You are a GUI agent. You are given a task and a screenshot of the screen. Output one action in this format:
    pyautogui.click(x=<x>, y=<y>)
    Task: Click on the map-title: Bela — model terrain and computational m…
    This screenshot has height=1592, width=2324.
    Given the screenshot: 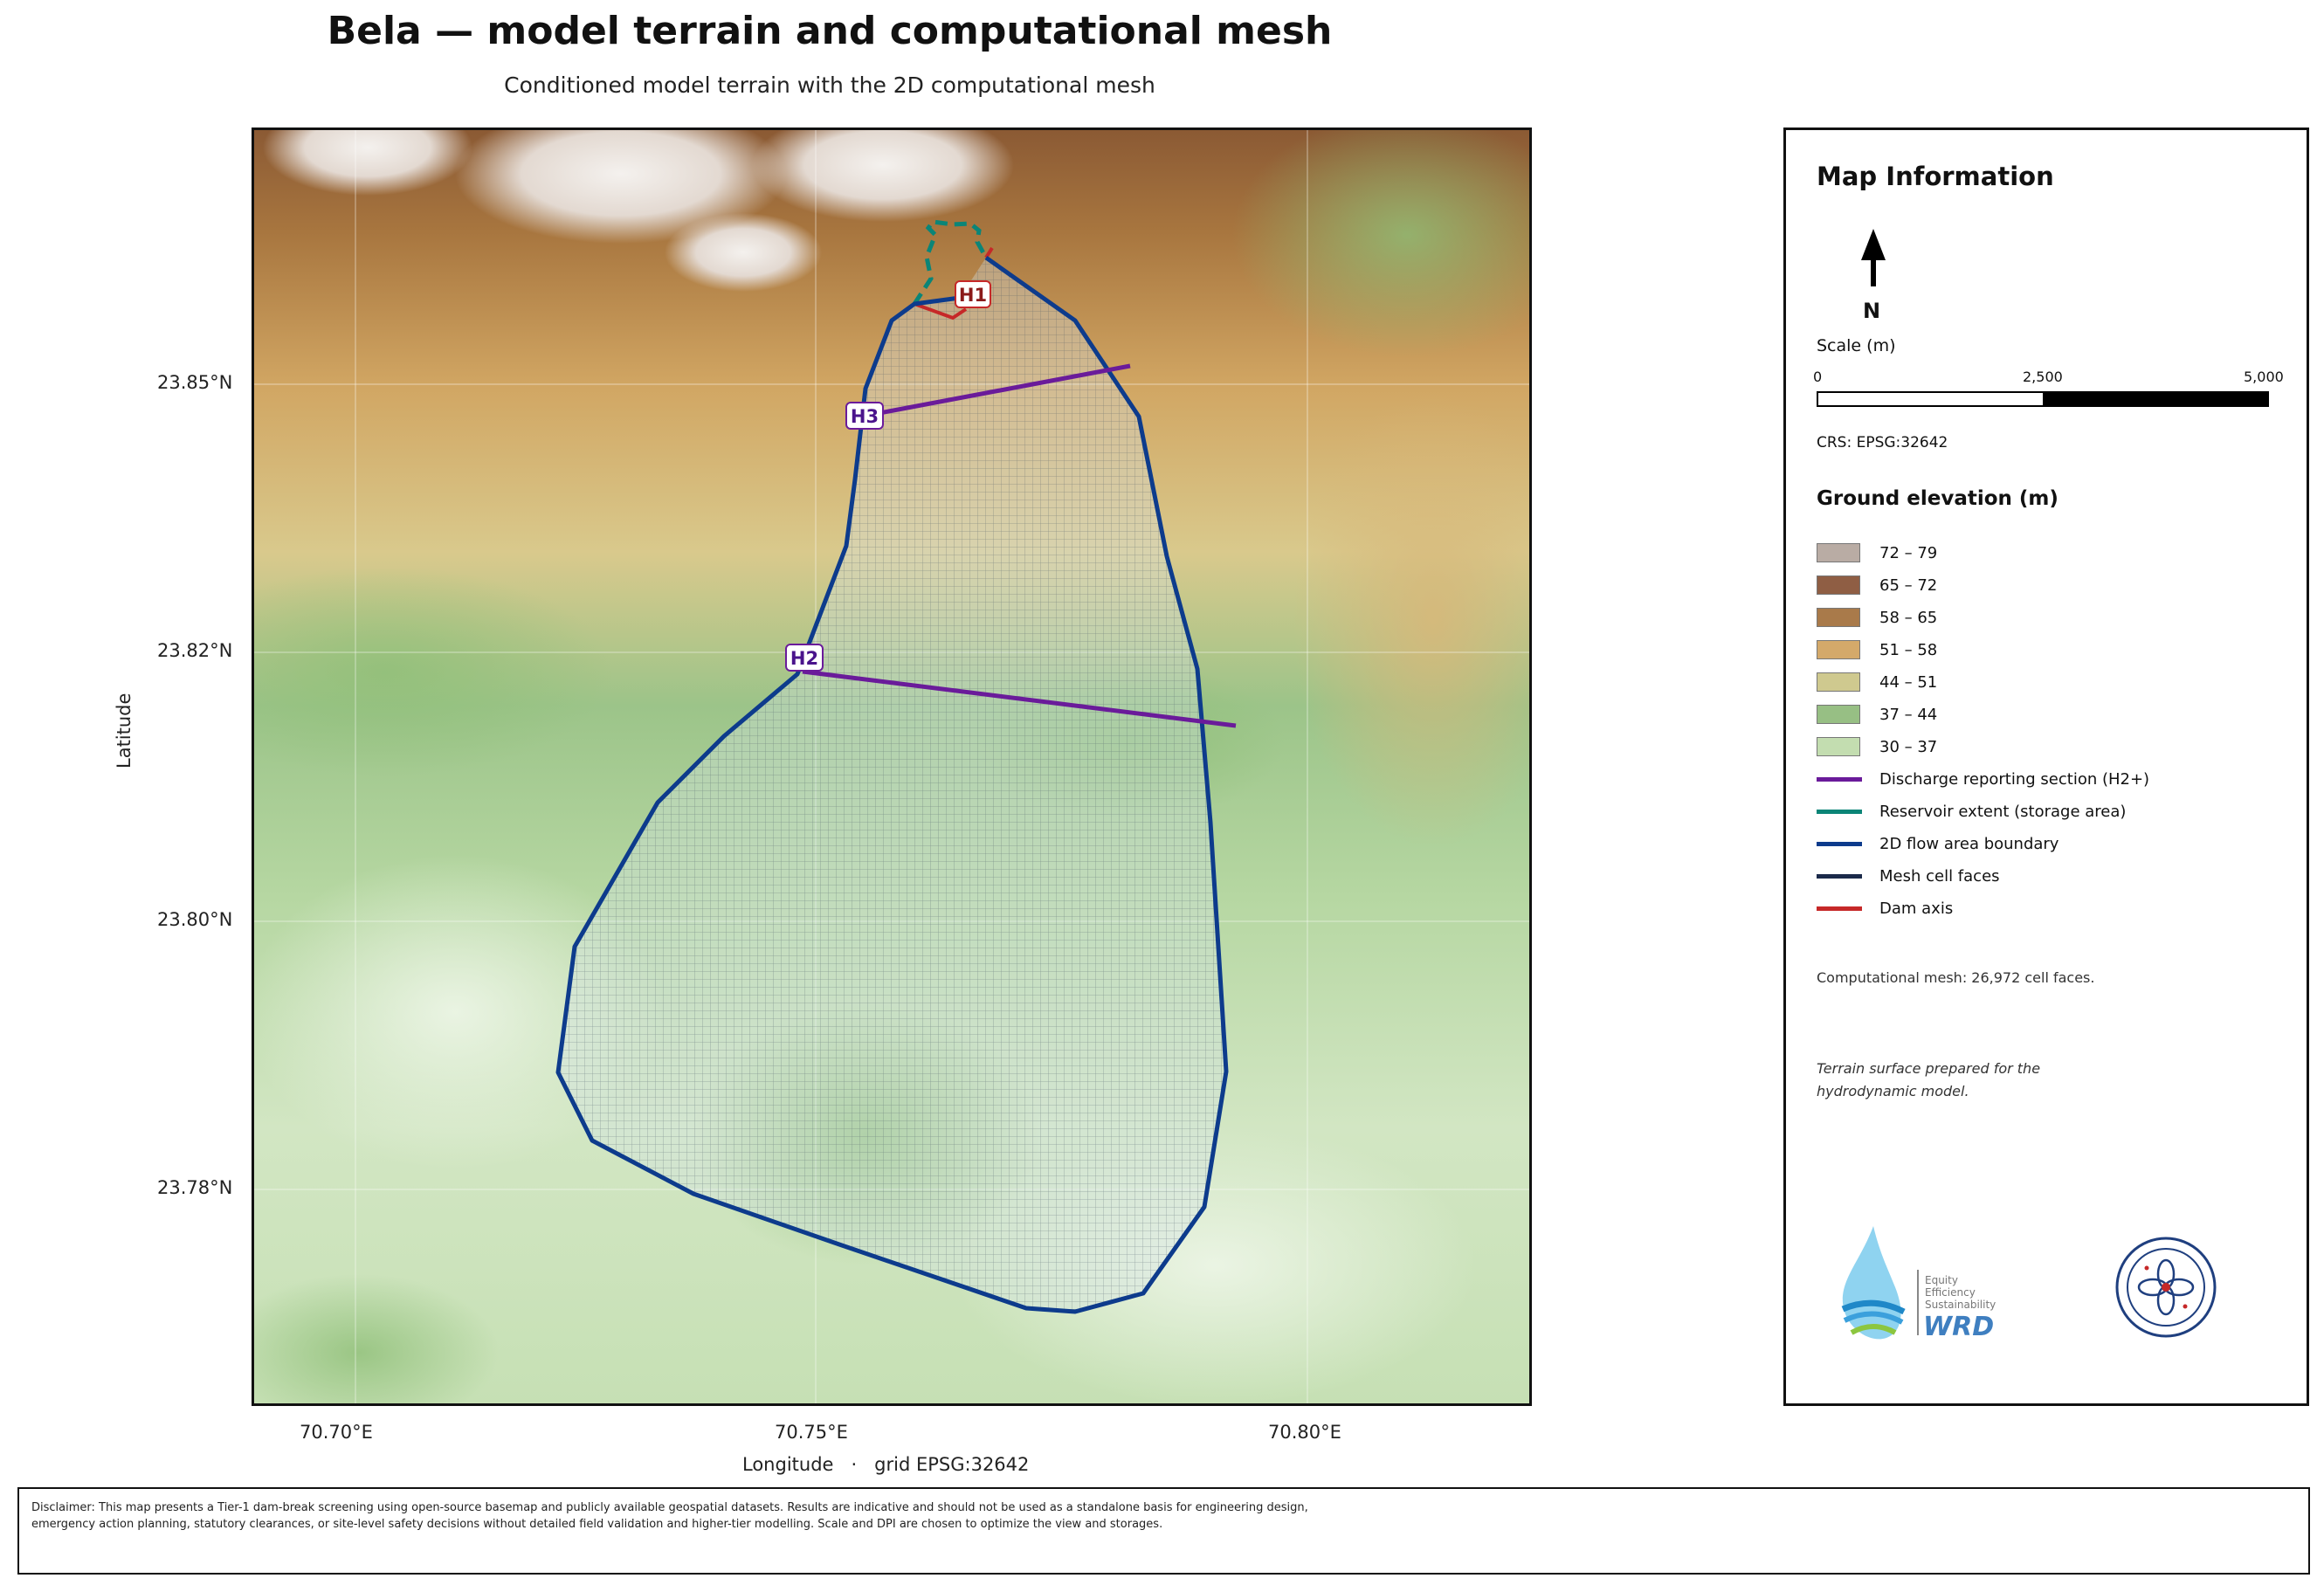 What is the action you would take?
    pyautogui.click(x=830, y=31)
    